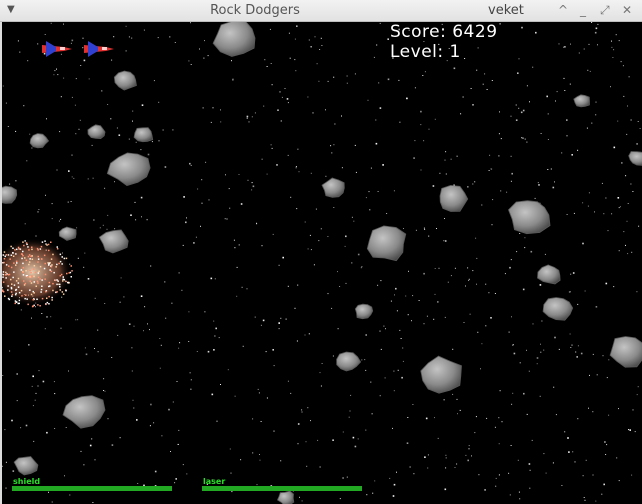  I want to click on shield-label: shield, so click(27, 481).